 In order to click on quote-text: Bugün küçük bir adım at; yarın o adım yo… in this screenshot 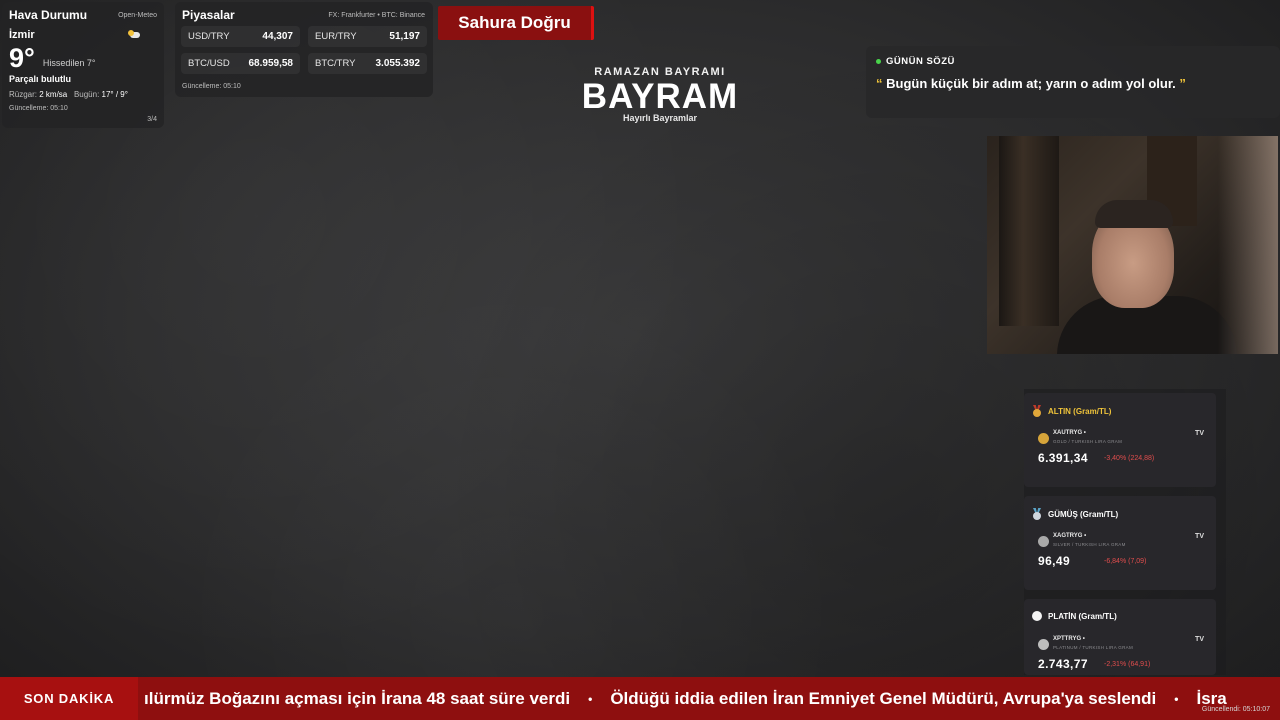, I will do `click(1031, 83)`.